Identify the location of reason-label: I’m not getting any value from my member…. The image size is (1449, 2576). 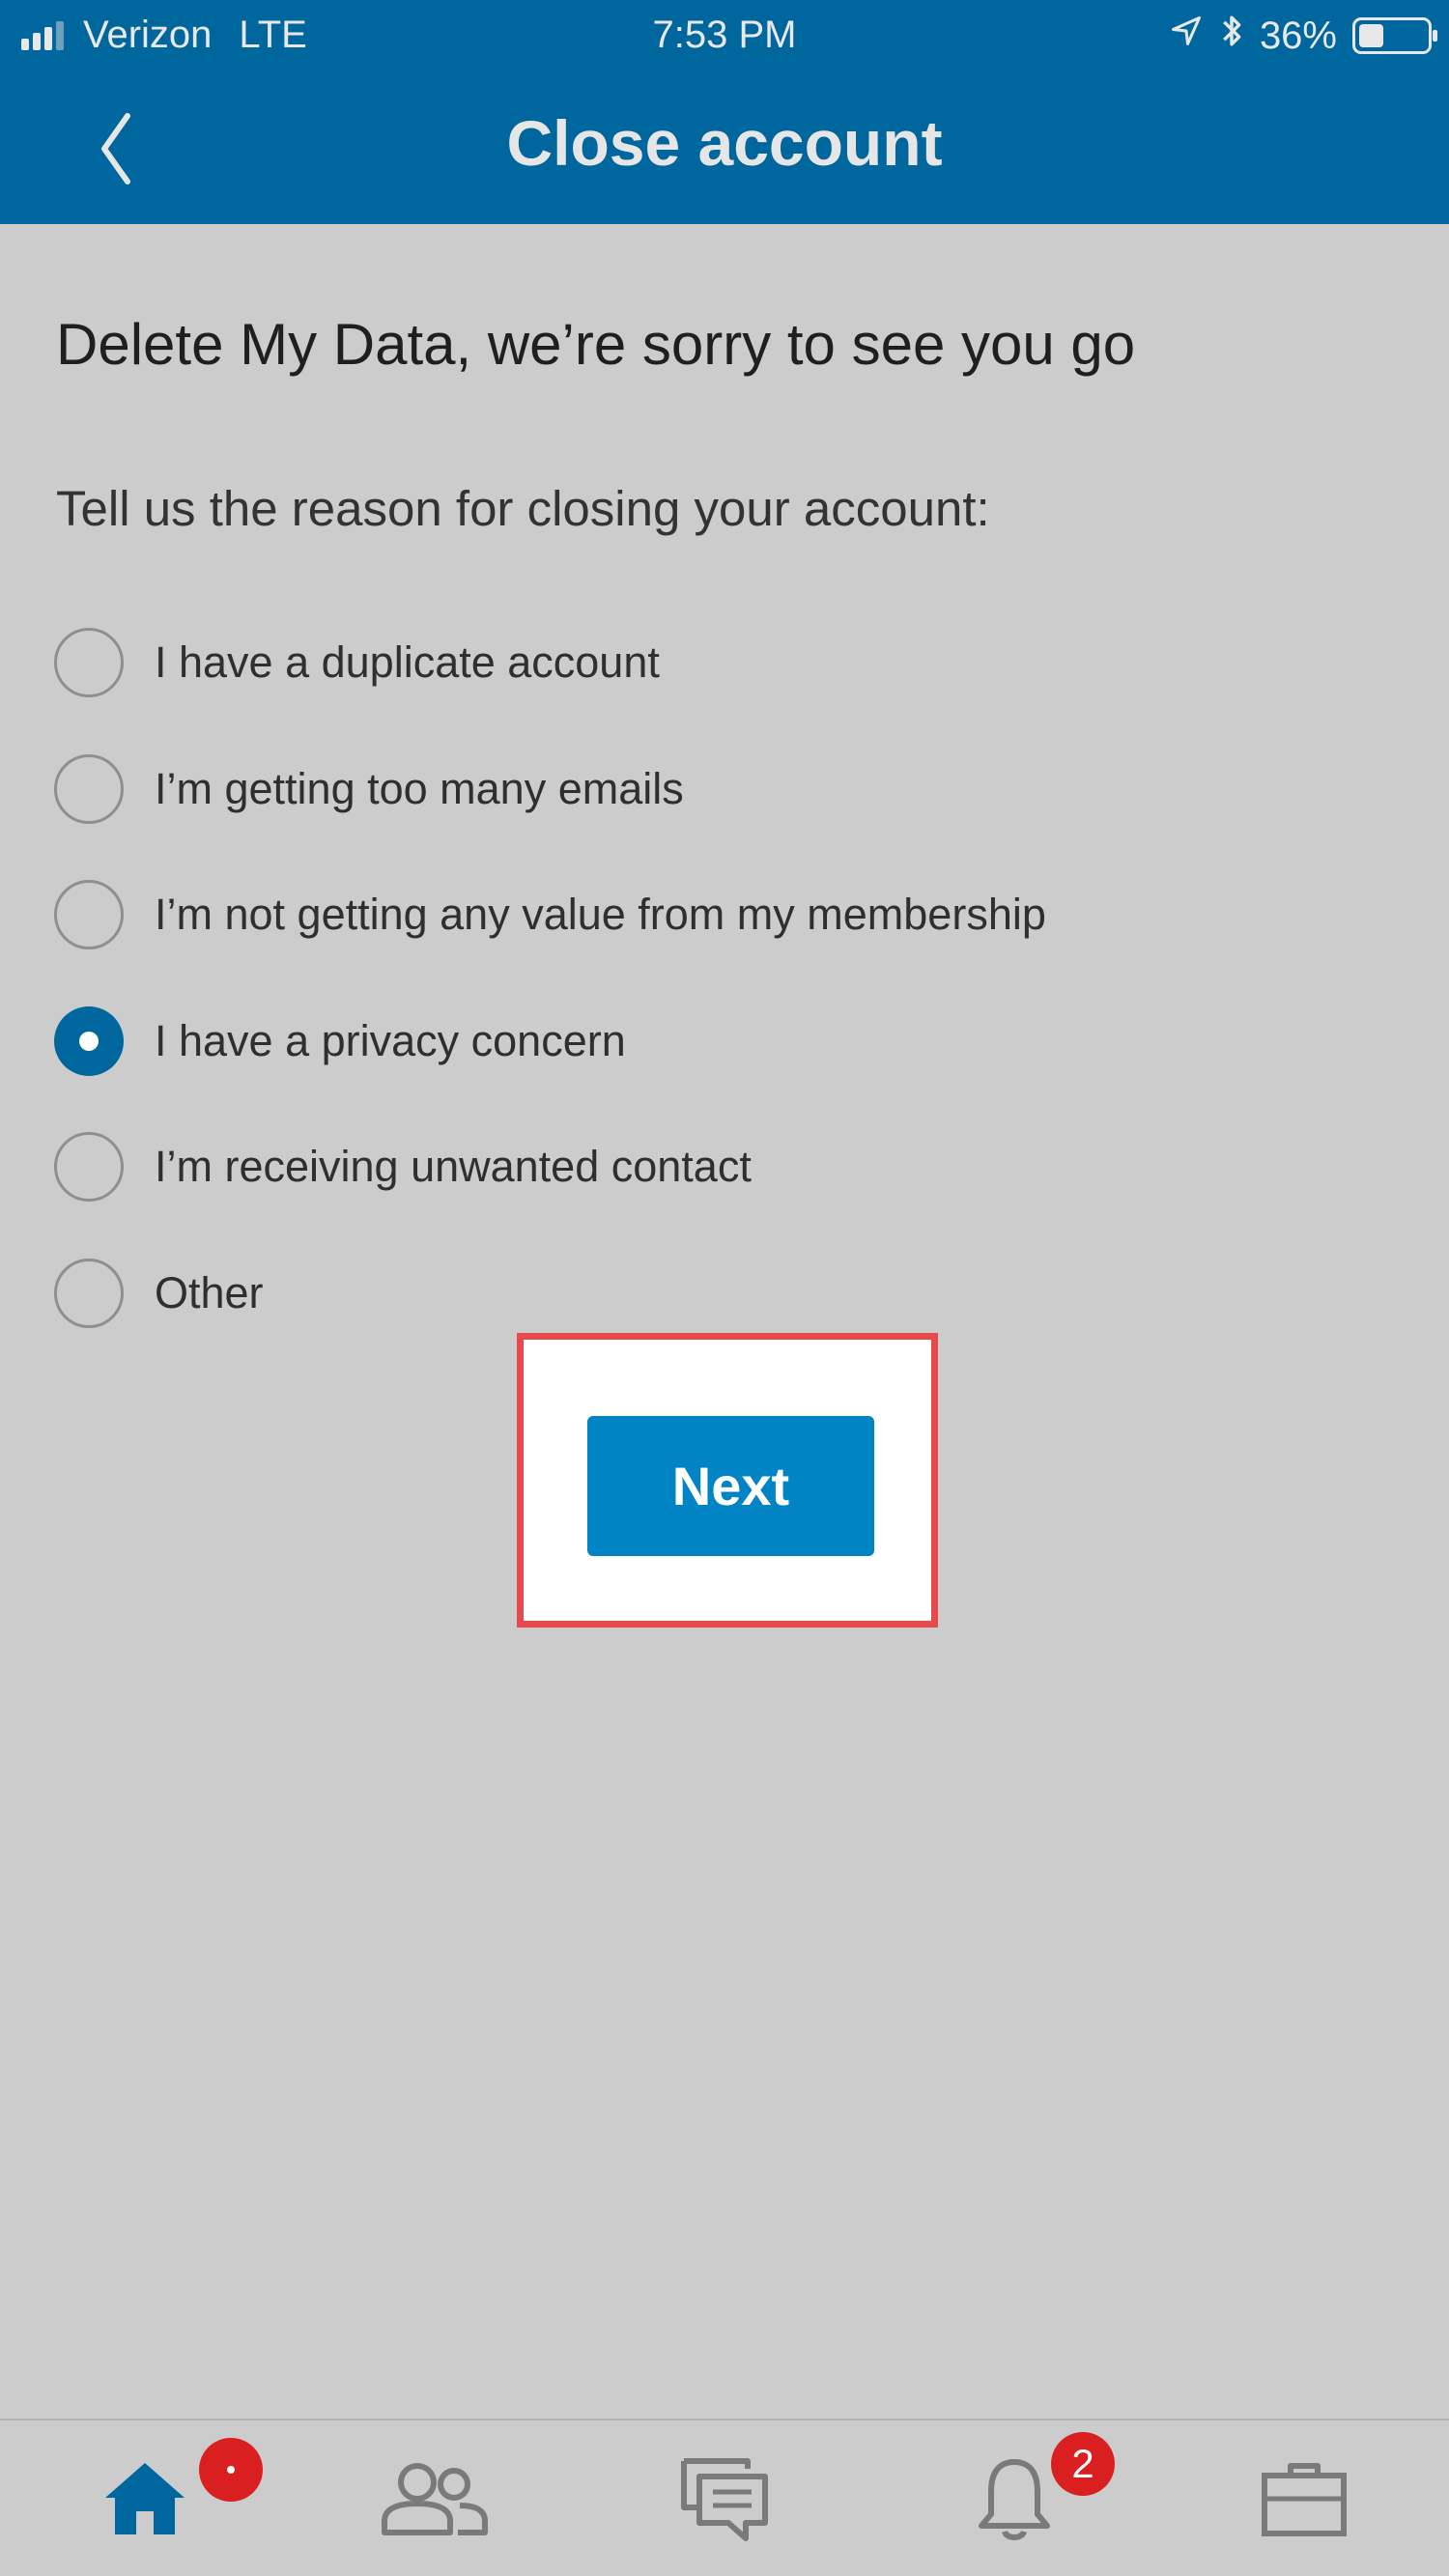
(600, 915).